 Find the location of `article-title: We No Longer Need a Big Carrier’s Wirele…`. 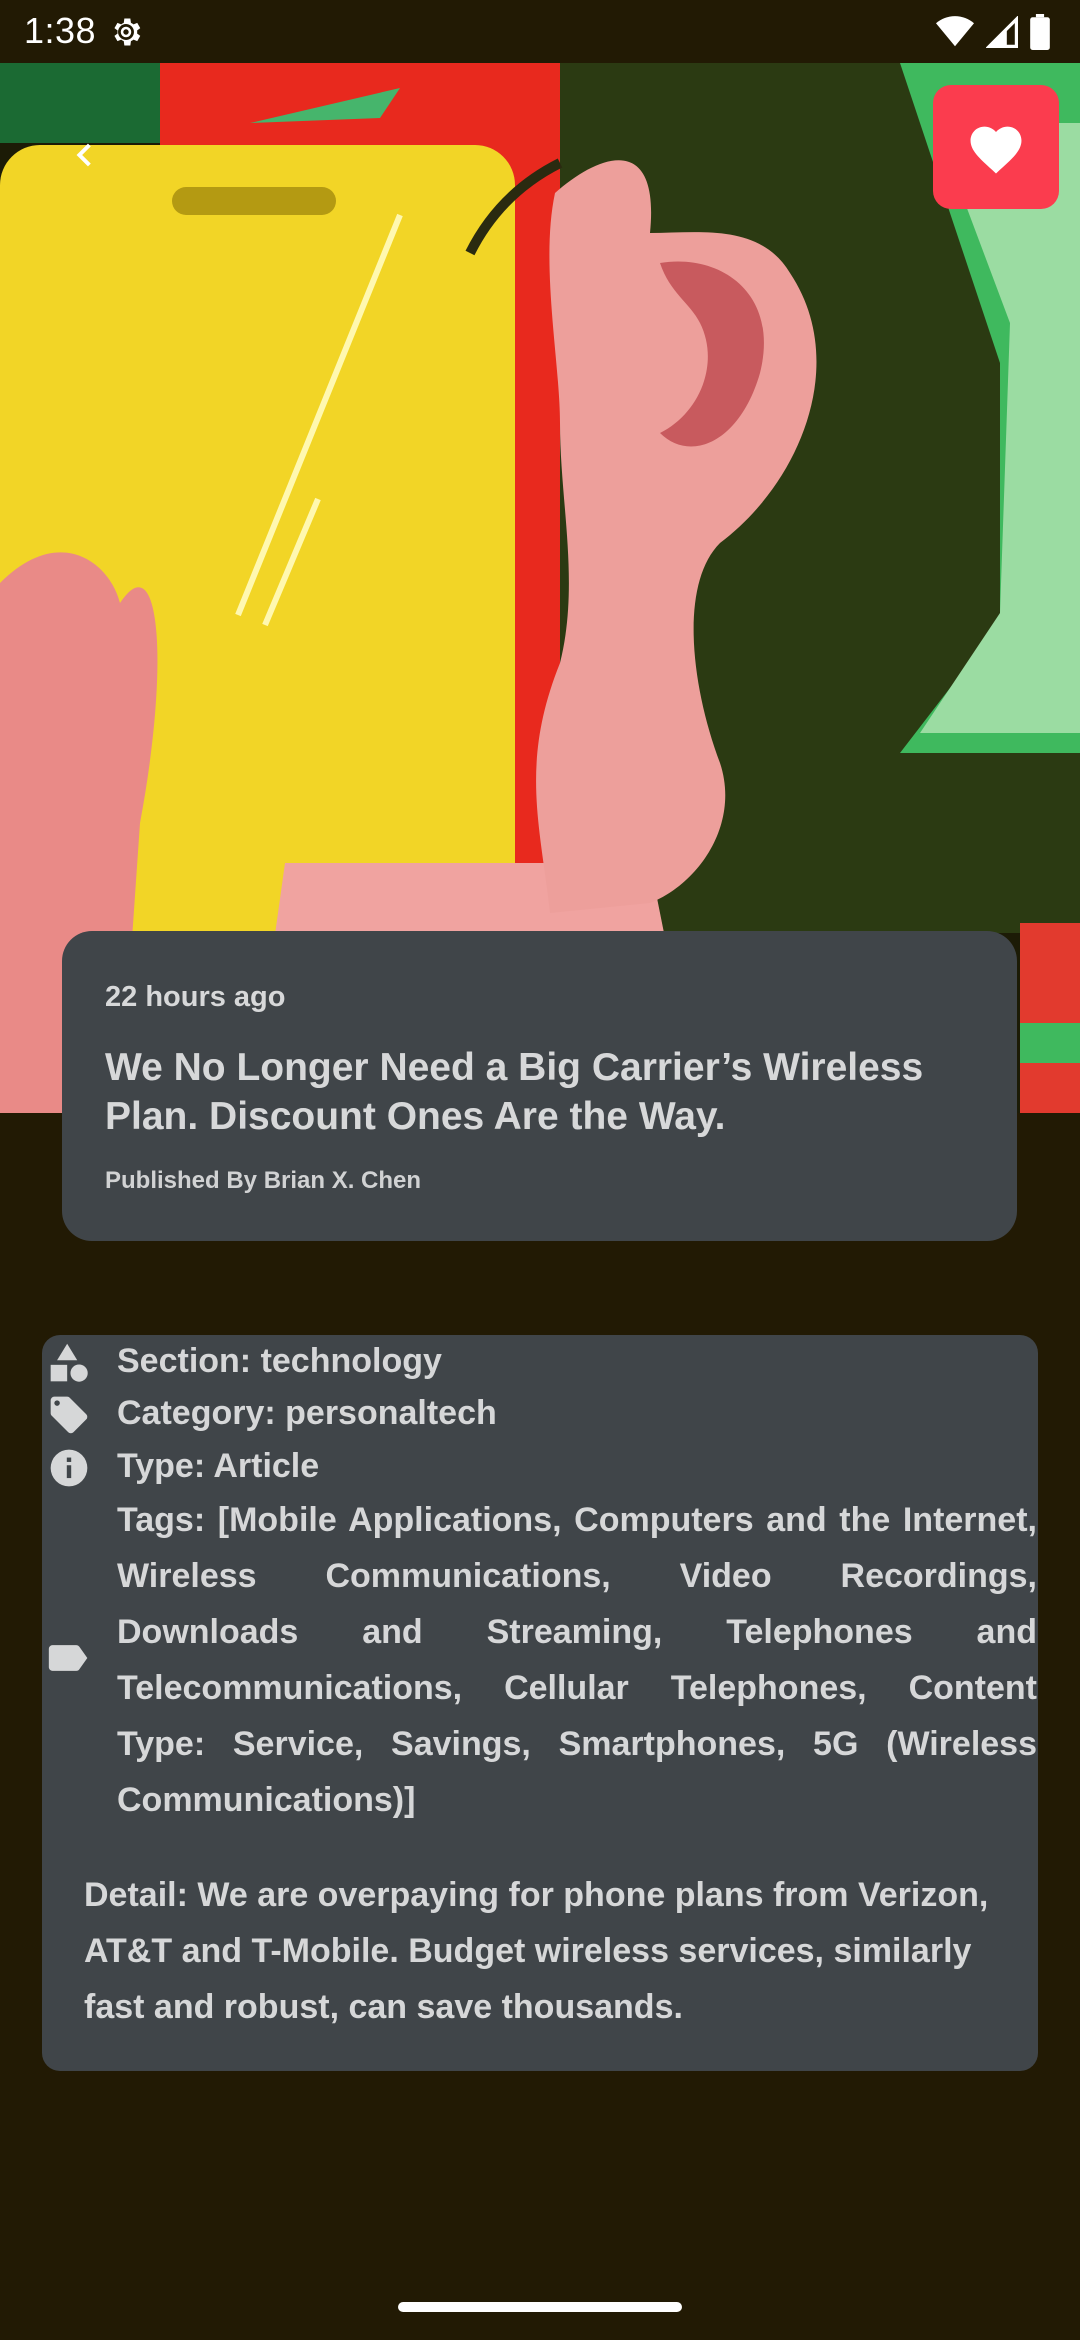

article-title: We No Longer Need a Big Carrier’s Wirele… is located at coordinates (514, 1092).